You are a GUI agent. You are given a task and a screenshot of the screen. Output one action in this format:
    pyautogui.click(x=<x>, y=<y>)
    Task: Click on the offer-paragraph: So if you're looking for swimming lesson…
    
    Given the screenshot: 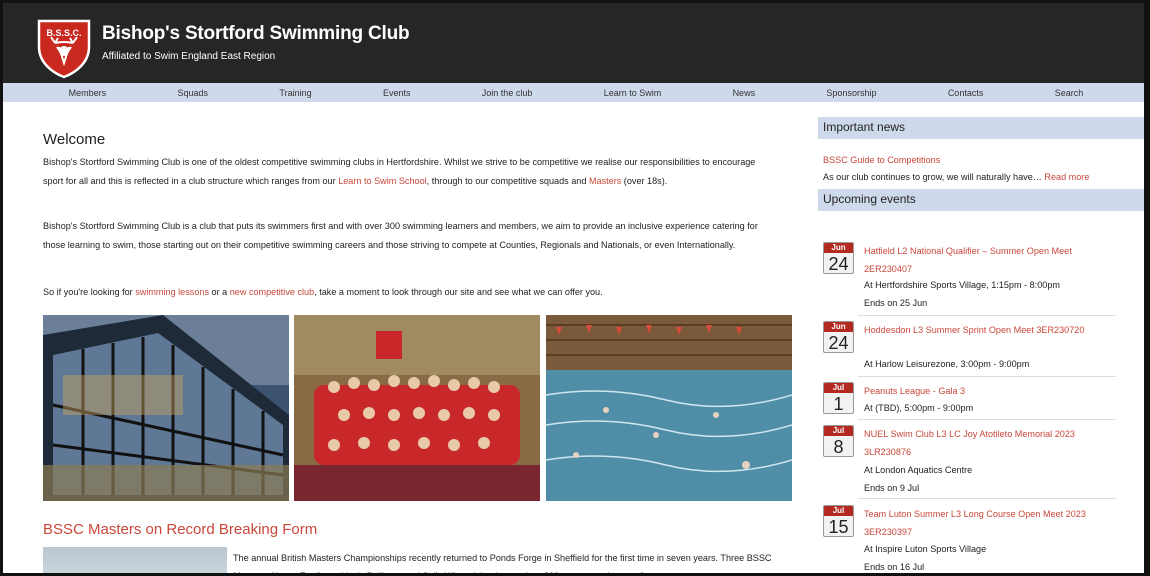 What is the action you would take?
    pyautogui.click(x=403, y=292)
    